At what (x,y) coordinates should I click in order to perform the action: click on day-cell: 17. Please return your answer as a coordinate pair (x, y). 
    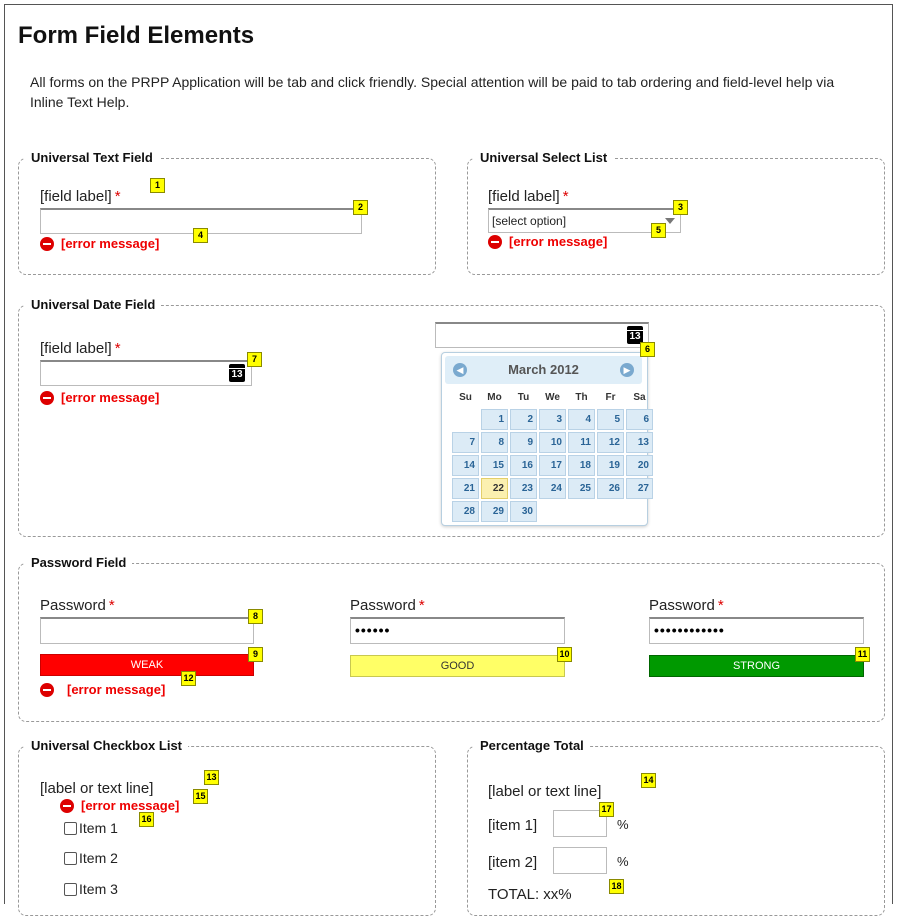
    Looking at the image, I should click on (552, 465).